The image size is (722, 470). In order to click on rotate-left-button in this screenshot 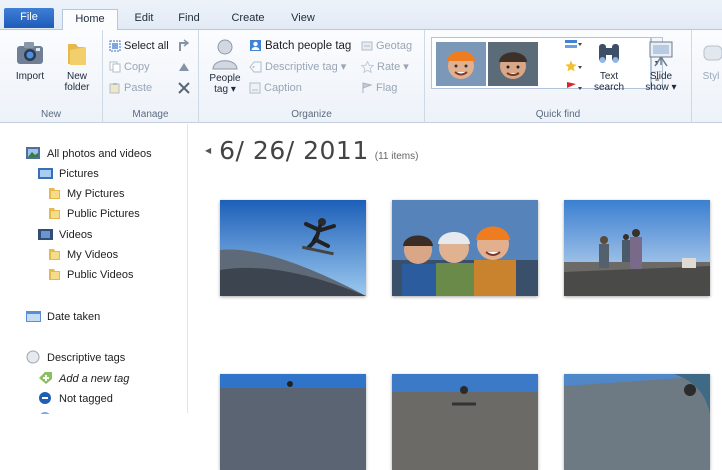, I will do `click(185, 46)`.